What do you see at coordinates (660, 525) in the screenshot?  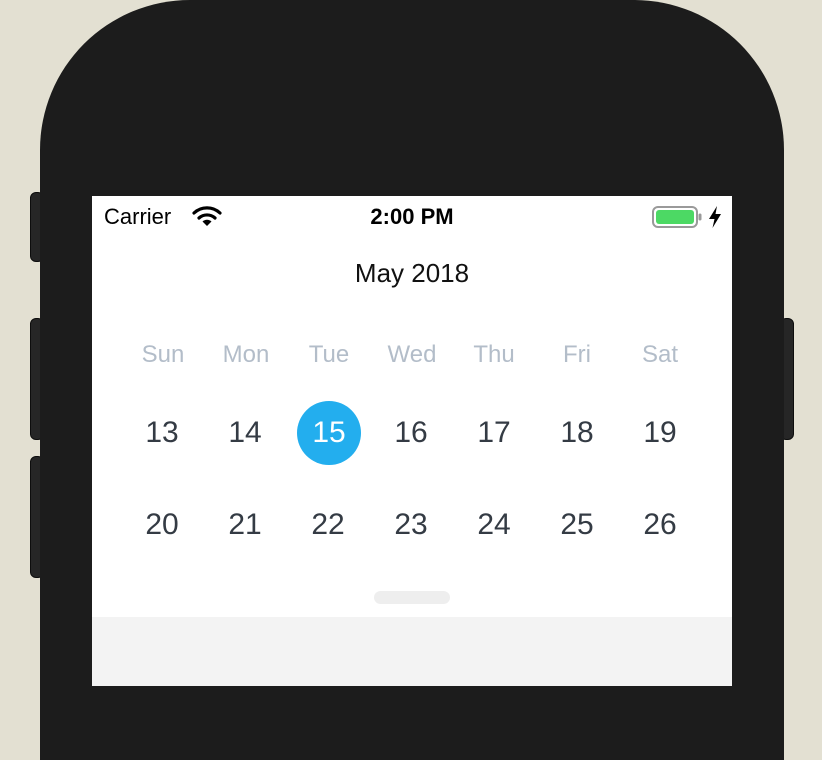 I see `day-26: 26` at bounding box center [660, 525].